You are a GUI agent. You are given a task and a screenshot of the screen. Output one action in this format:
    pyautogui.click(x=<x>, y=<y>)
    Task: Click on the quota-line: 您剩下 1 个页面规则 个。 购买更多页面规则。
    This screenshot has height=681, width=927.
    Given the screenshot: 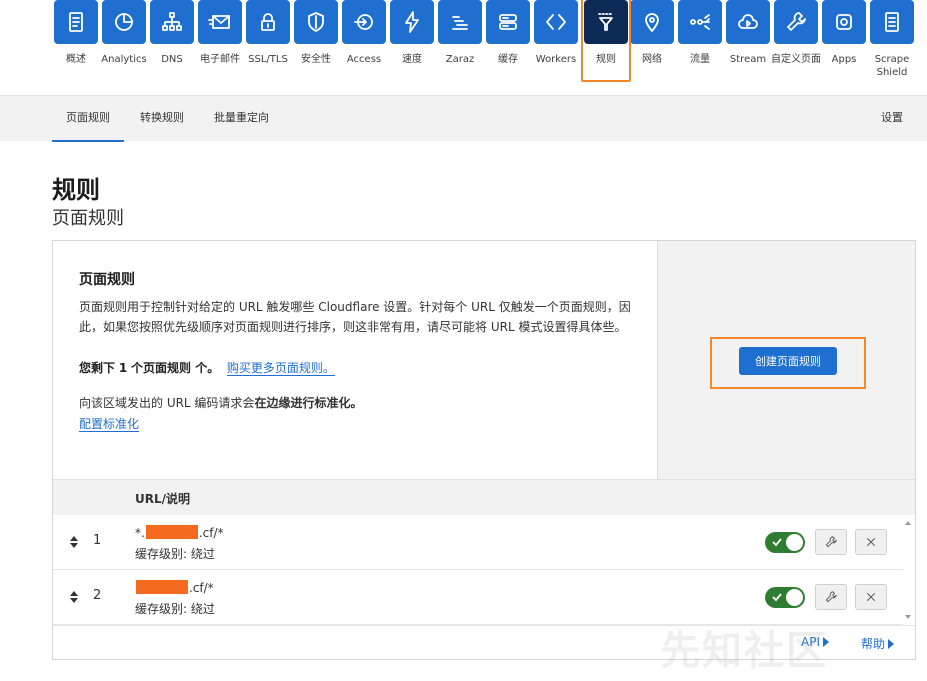 What is the action you would take?
    pyautogui.click(x=355, y=367)
    